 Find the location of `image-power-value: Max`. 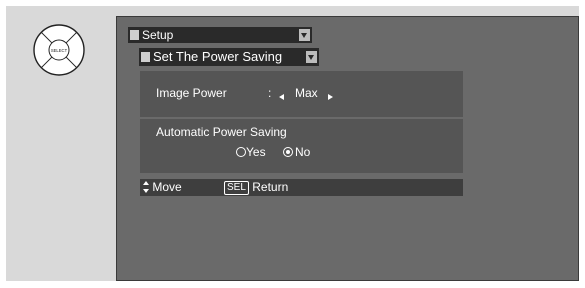

image-power-value: Max is located at coordinates (306, 93).